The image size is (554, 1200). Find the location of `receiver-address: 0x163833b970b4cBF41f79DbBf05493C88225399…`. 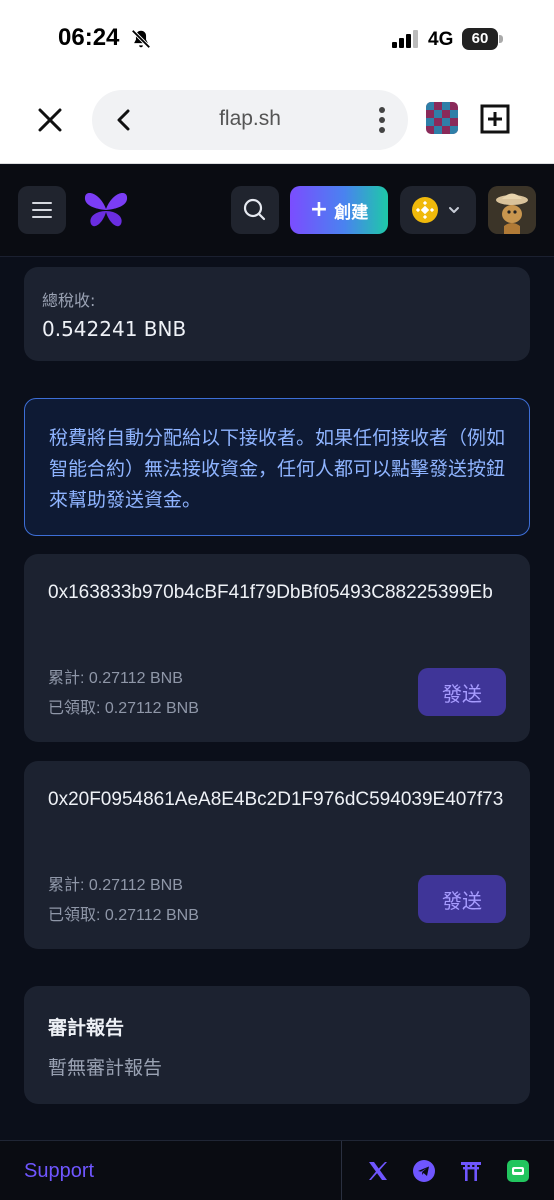

receiver-address: 0x163833b970b4cBF41f79DbBf05493C88225399… is located at coordinates (270, 592).